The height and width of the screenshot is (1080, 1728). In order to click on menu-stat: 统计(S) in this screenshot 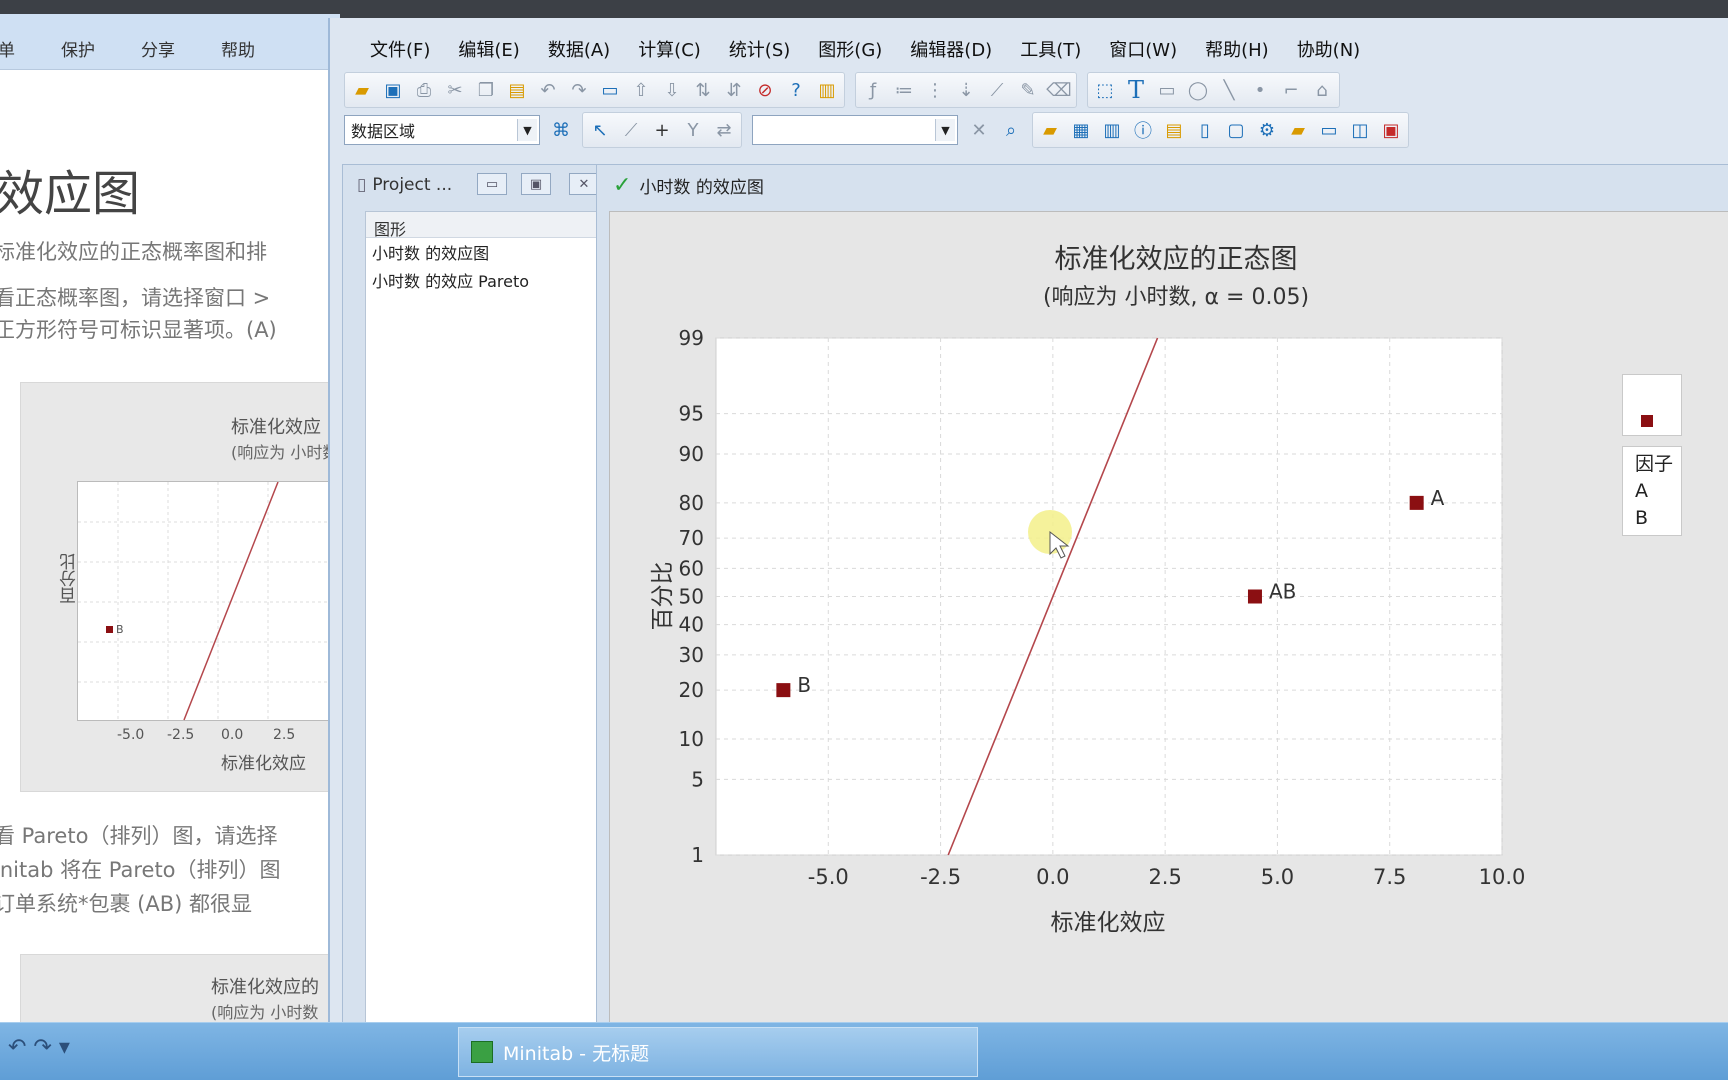, I will do `click(759, 49)`.